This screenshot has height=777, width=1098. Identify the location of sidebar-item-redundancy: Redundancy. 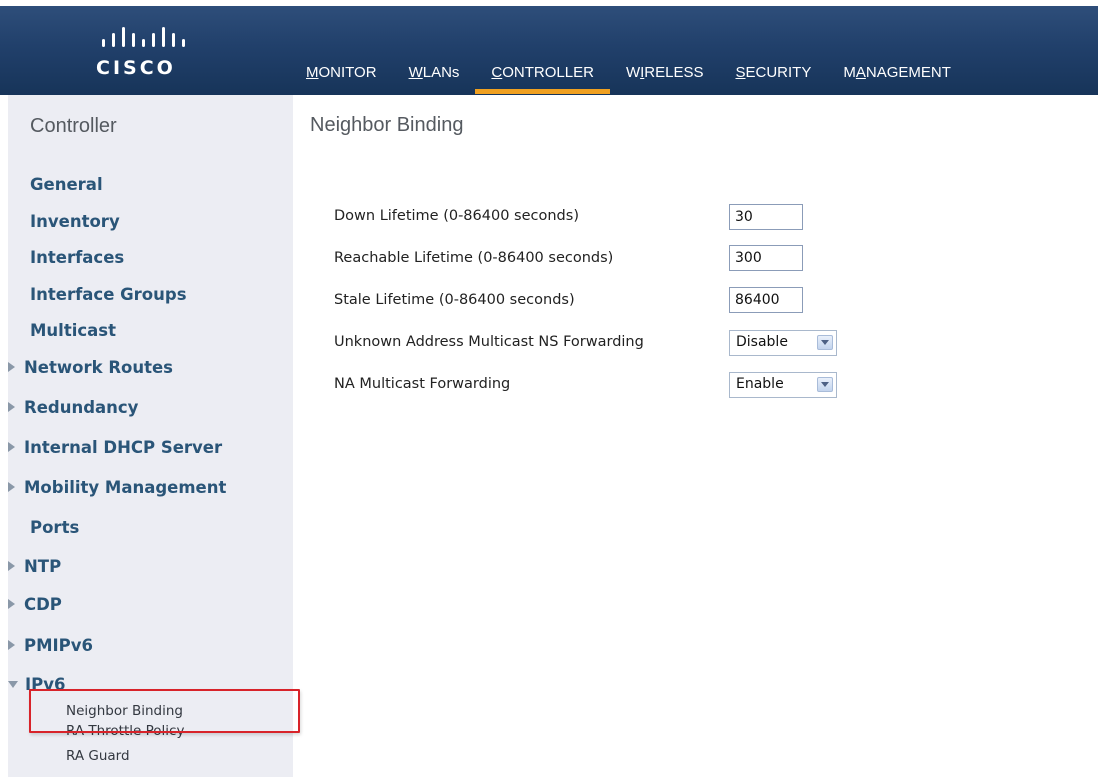
(73, 407).